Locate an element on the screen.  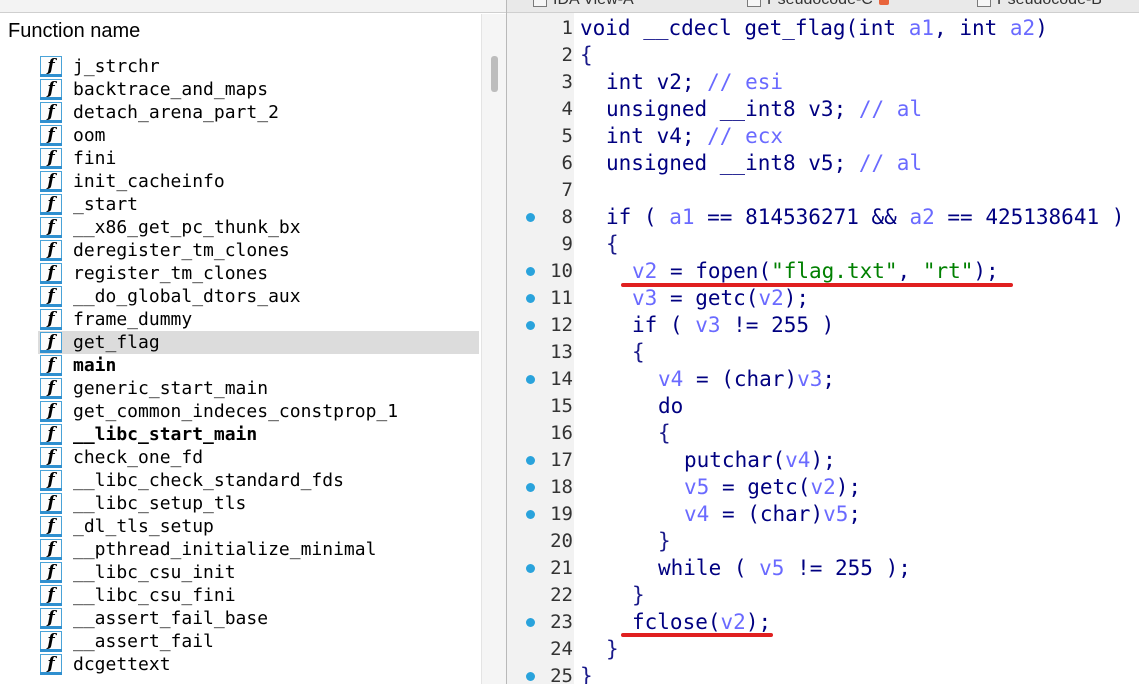
line-number: 8 is located at coordinates (567, 217).